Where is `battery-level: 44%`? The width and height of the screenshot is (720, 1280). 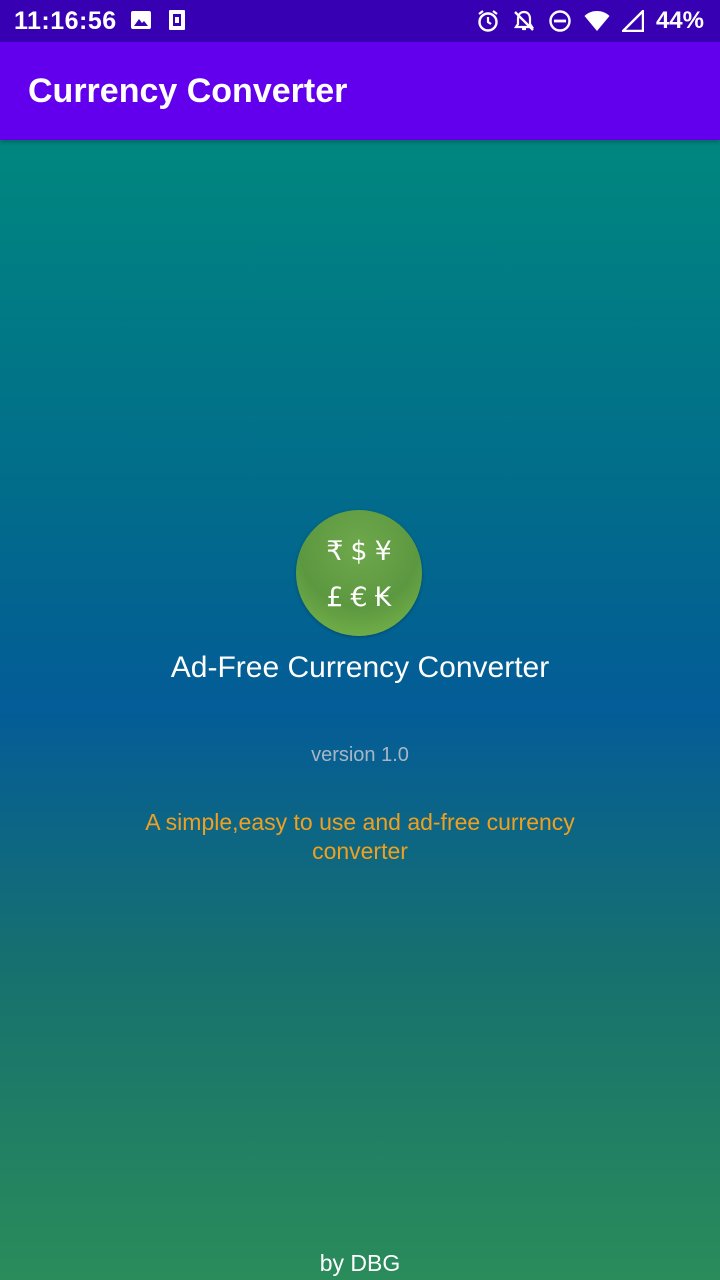
battery-level: 44% is located at coordinates (679, 20).